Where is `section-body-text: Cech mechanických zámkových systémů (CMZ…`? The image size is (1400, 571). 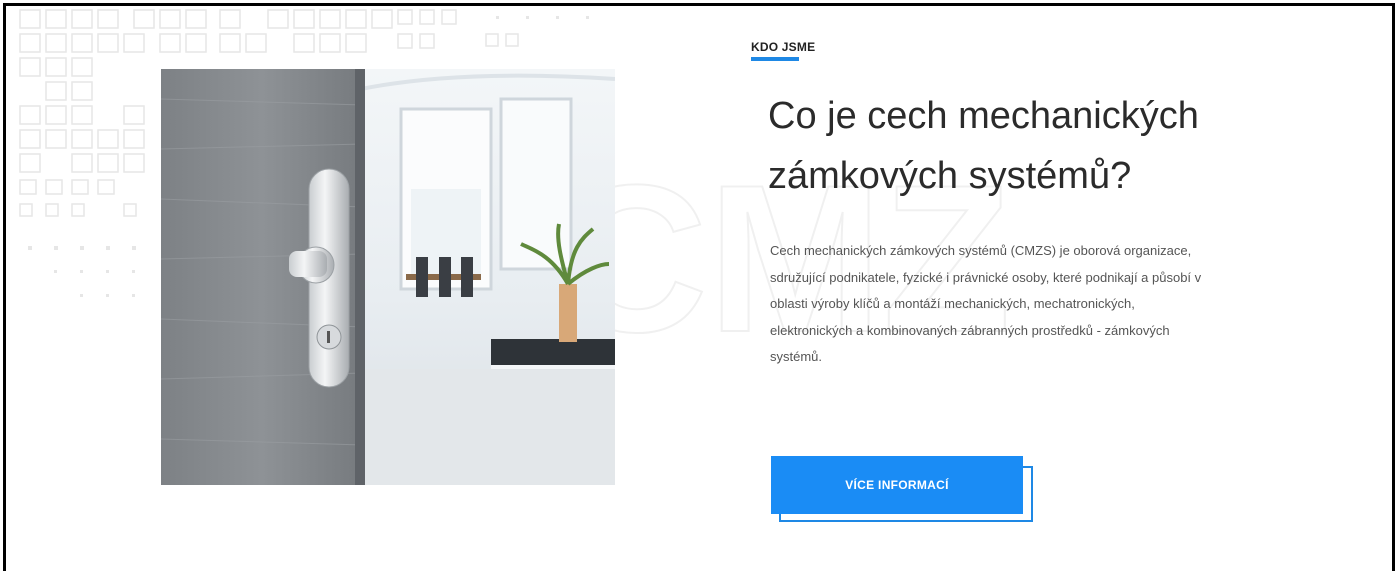 section-body-text: Cech mechanických zámkových systémů (CMZ… is located at coordinates (986, 303).